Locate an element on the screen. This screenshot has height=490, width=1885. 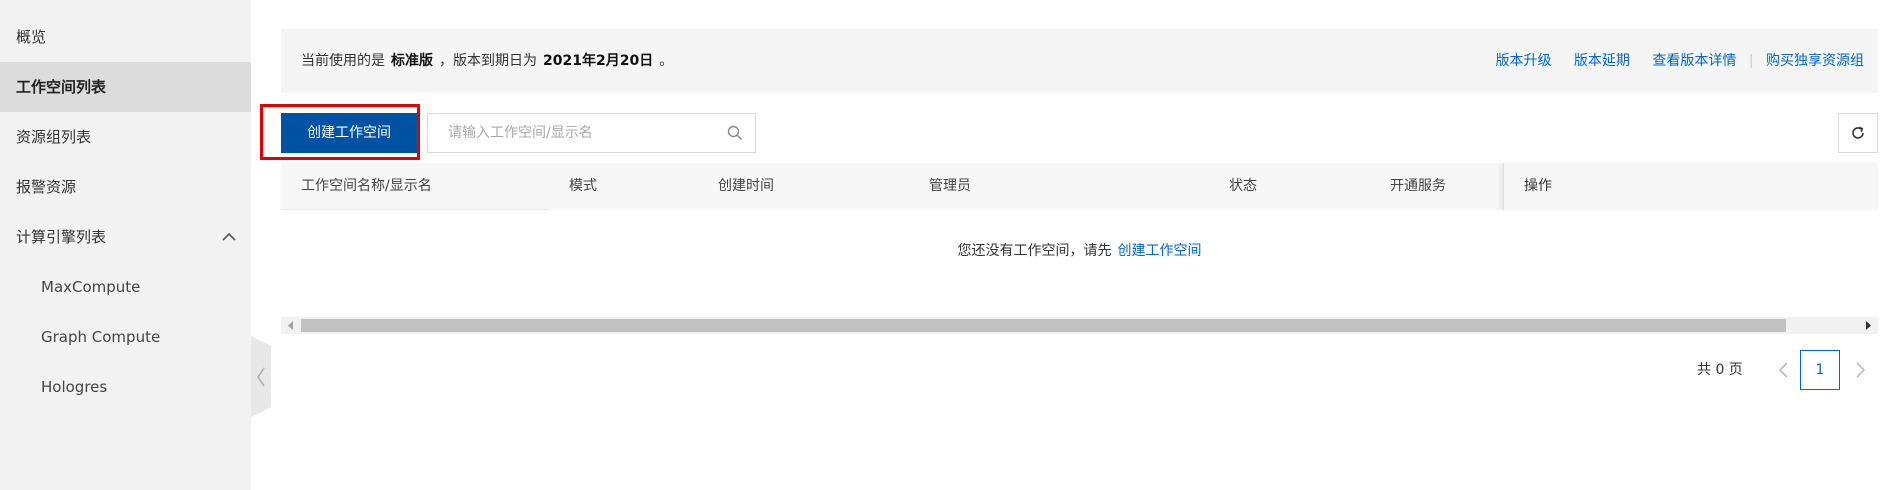
column-header-status: 状态 is located at coordinates (1243, 186).